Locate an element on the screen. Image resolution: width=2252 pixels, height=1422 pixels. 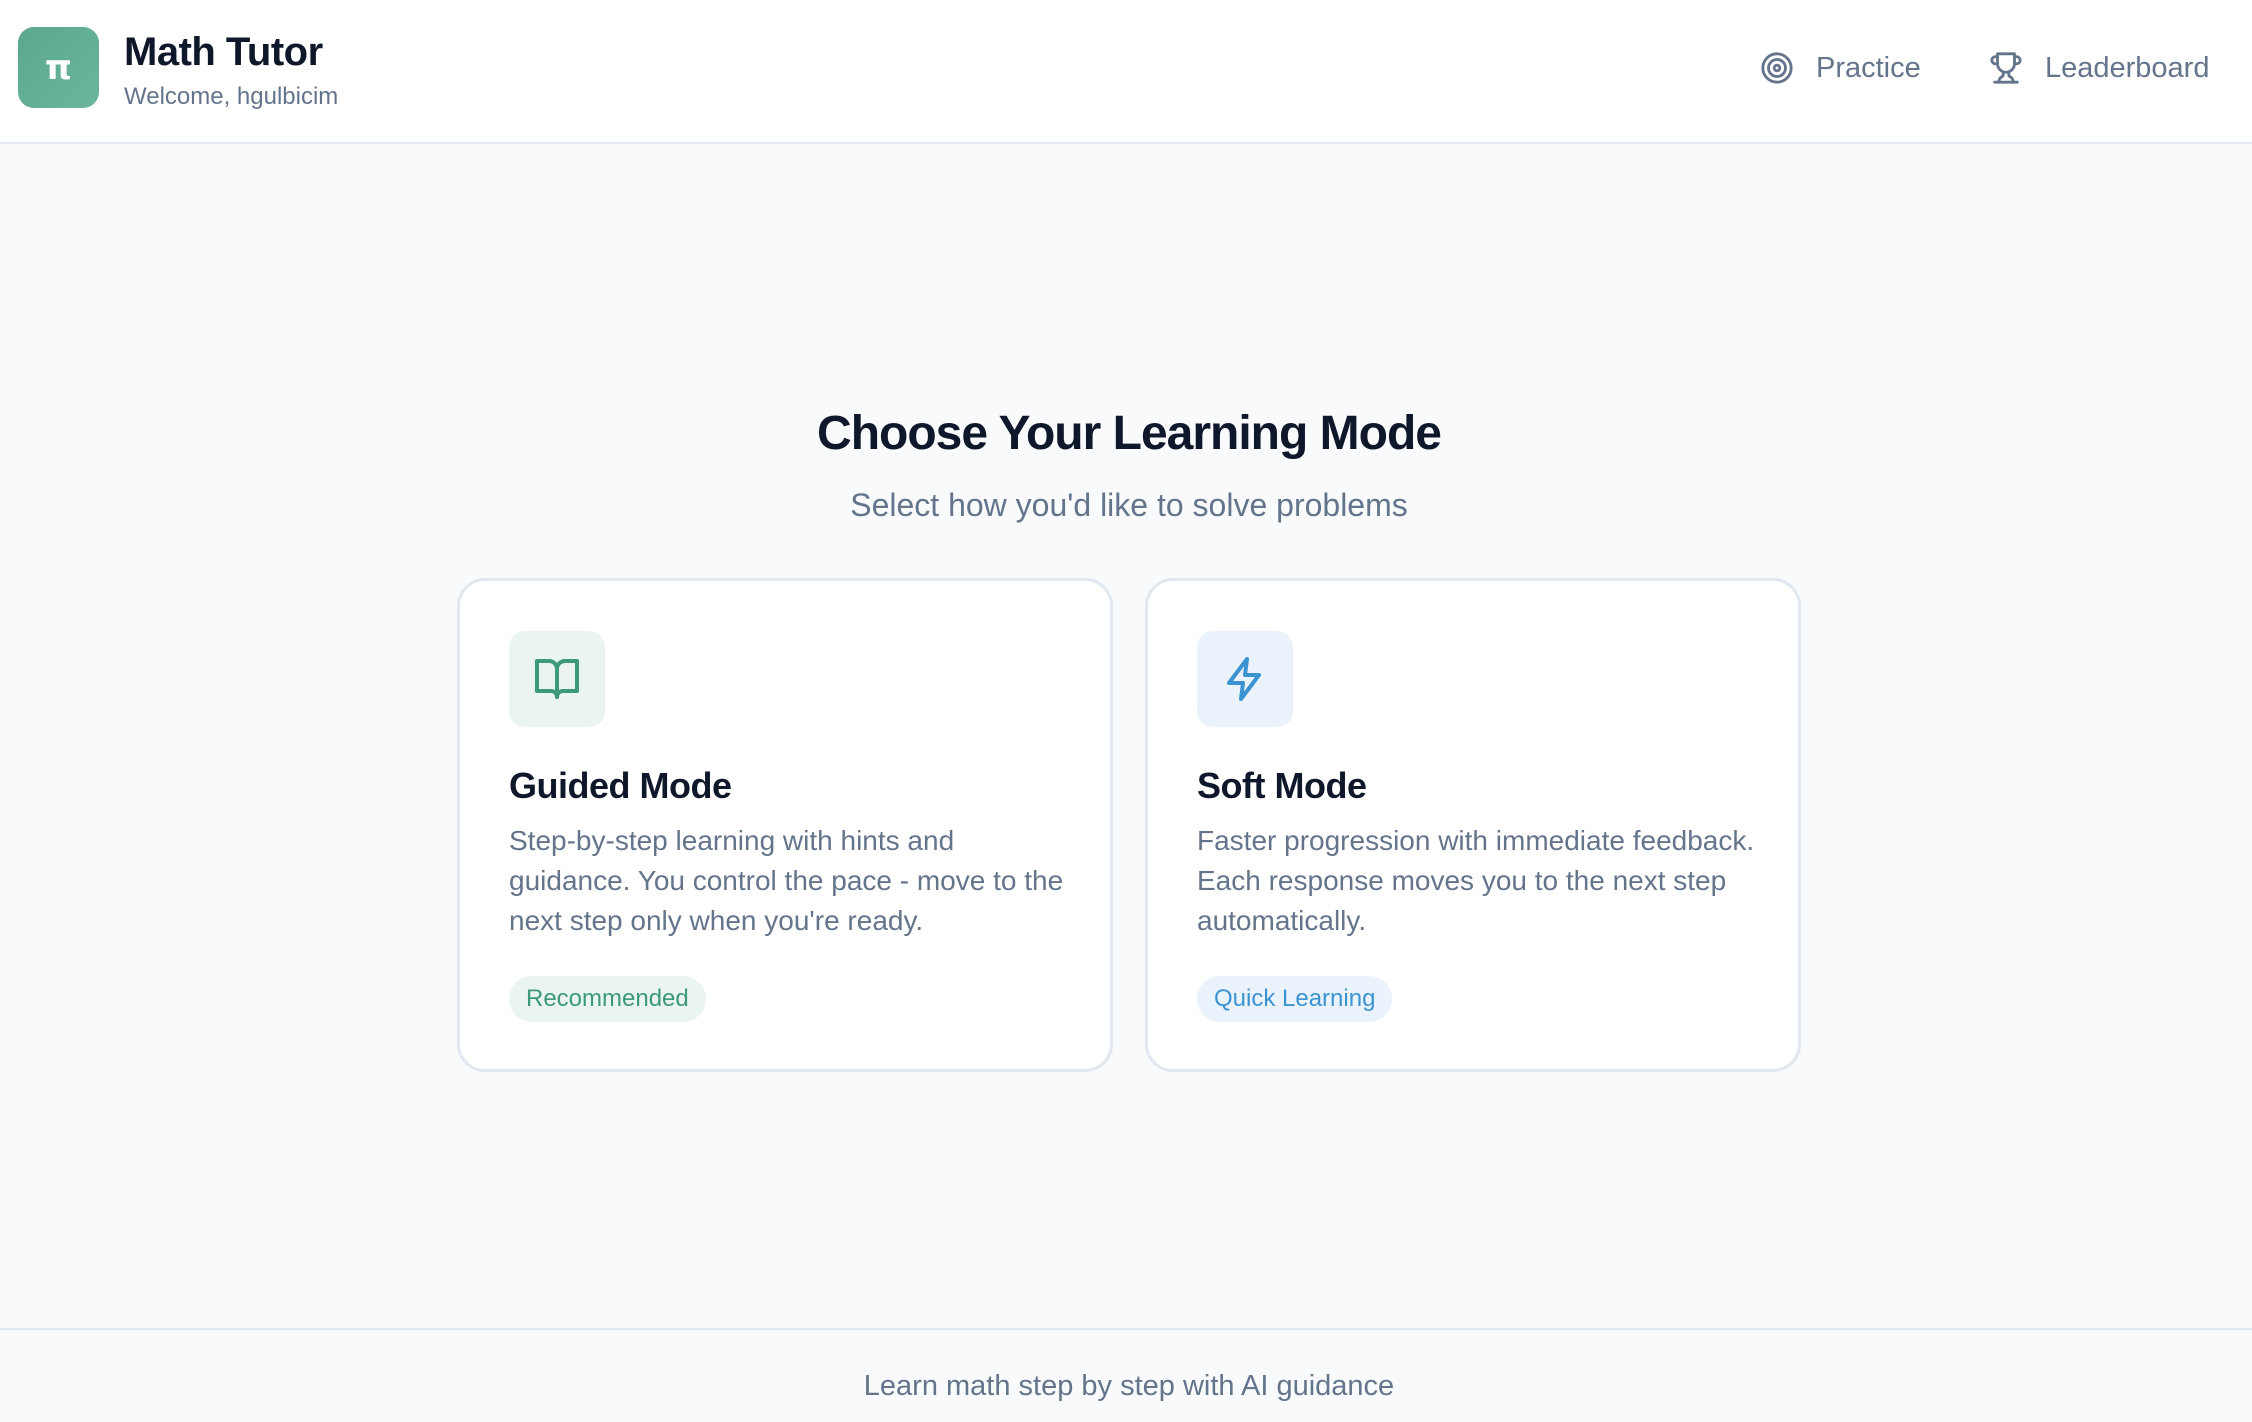
recommended-badge: Recommended is located at coordinates (607, 999).